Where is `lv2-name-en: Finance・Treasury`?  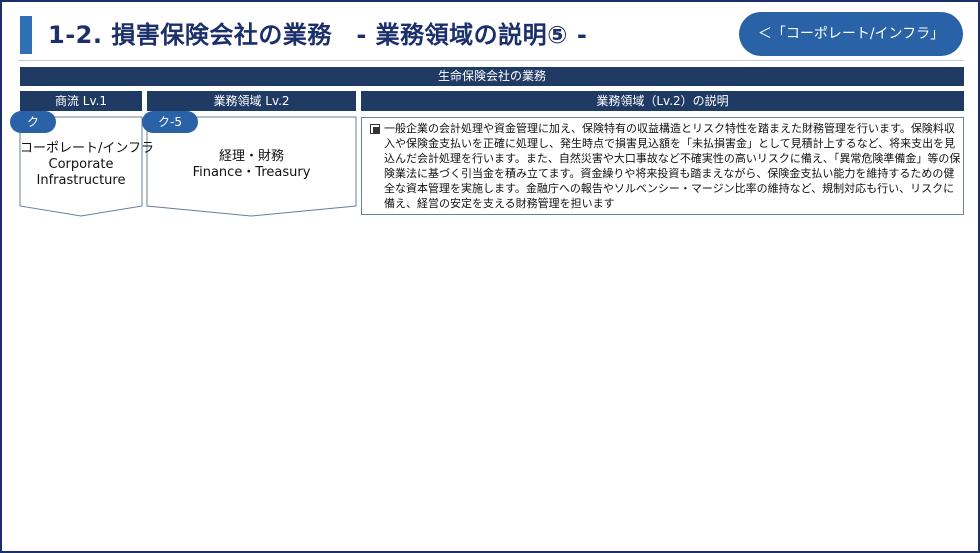 lv2-name-en: Finance・Treasury is located at coordinates (251, 172).